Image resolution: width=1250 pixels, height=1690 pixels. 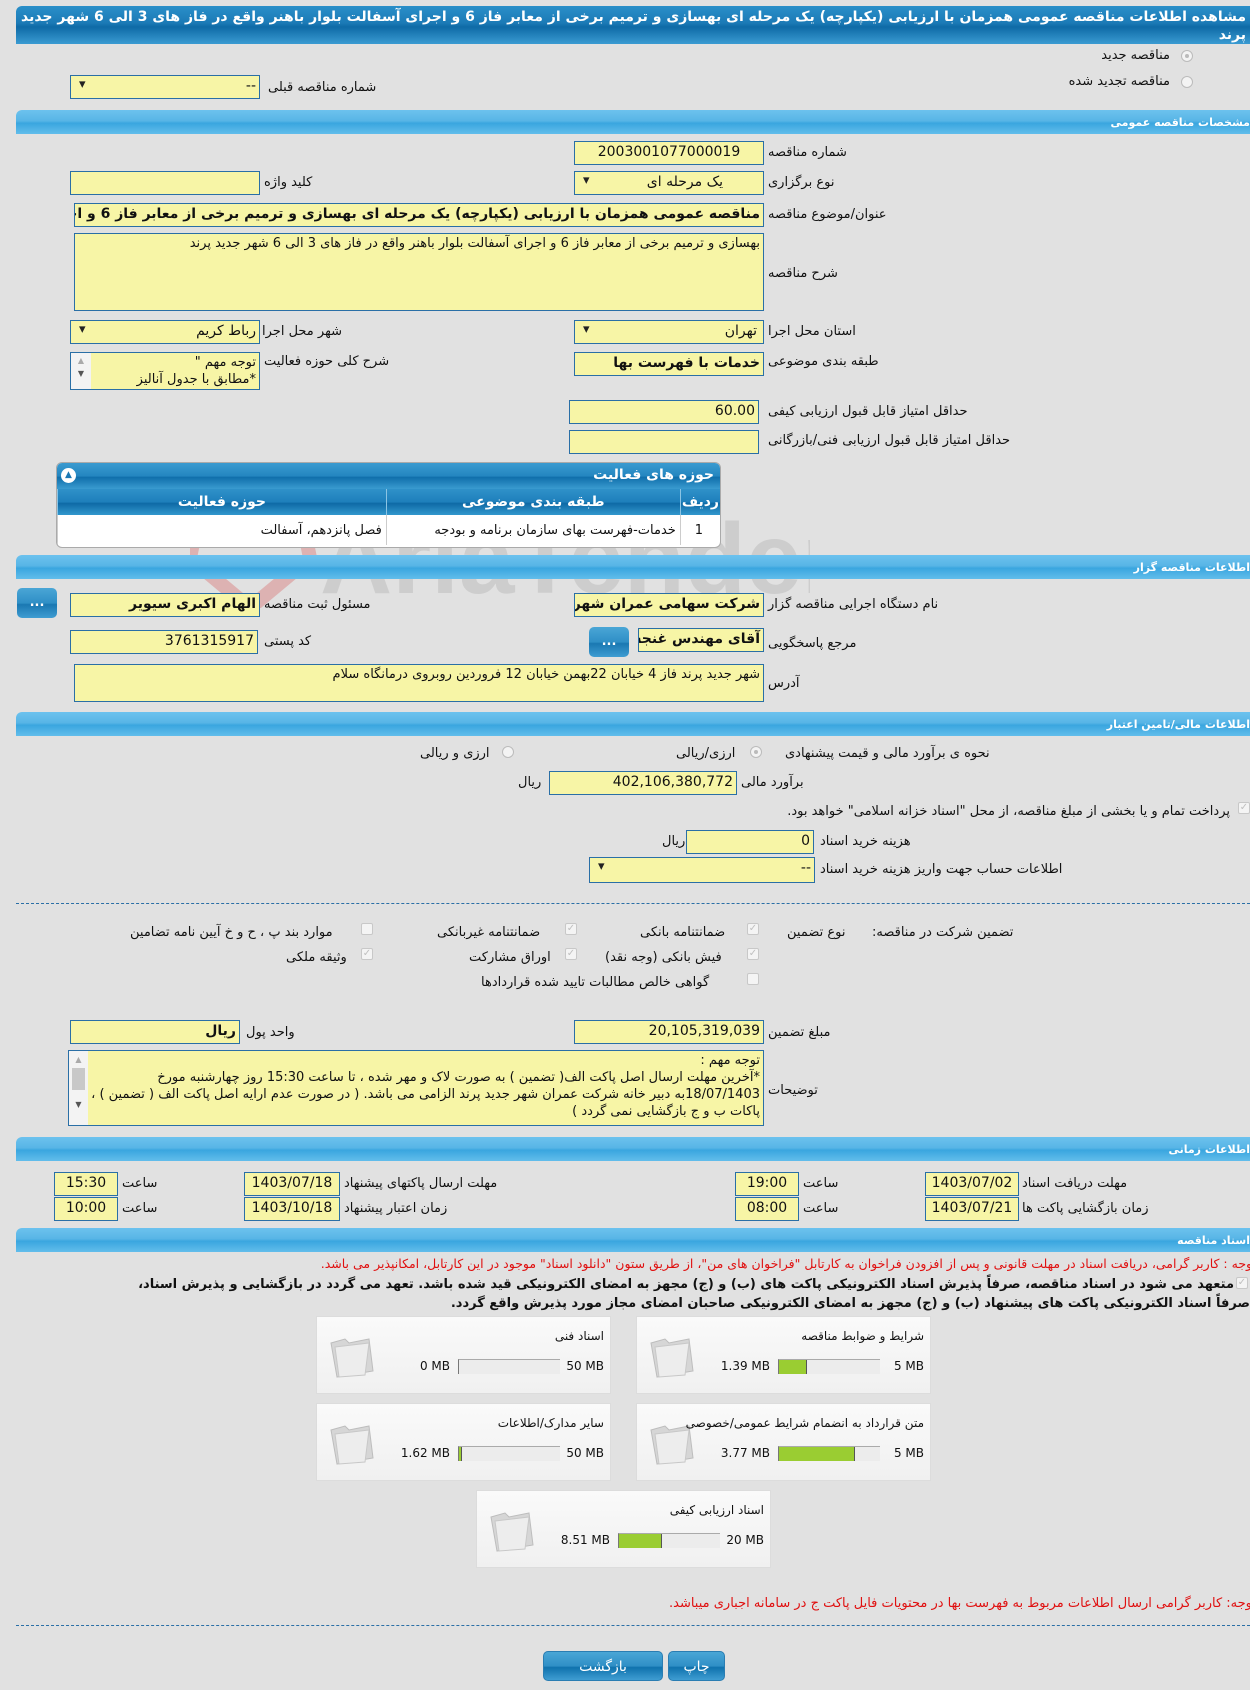 What do you see at coordinates (853, 604) in the screenshot?
I see `org-name-label: نام دستگاه اجرایی مناقصه گزار` at bounding box center [853, 604].